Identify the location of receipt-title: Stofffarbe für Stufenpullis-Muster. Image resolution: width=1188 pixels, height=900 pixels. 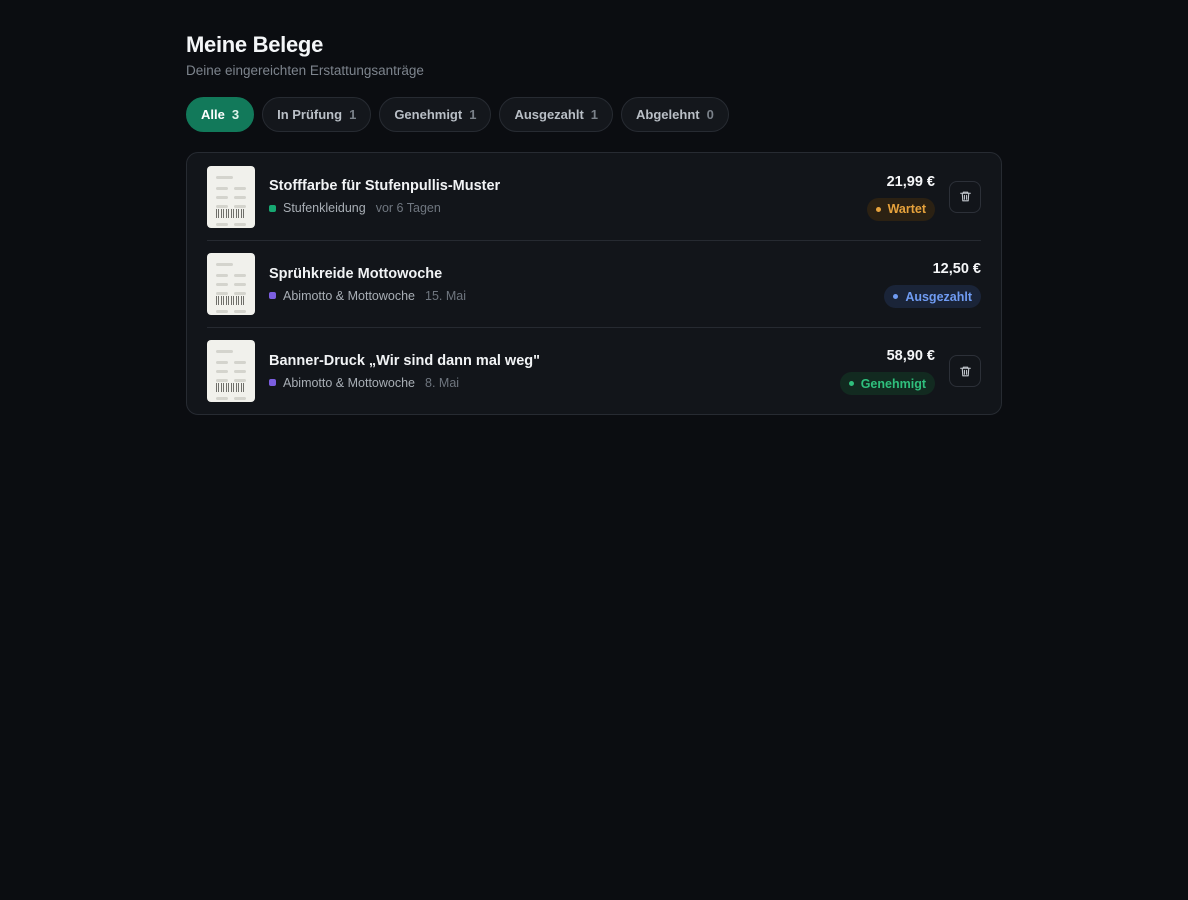
(385, 186).